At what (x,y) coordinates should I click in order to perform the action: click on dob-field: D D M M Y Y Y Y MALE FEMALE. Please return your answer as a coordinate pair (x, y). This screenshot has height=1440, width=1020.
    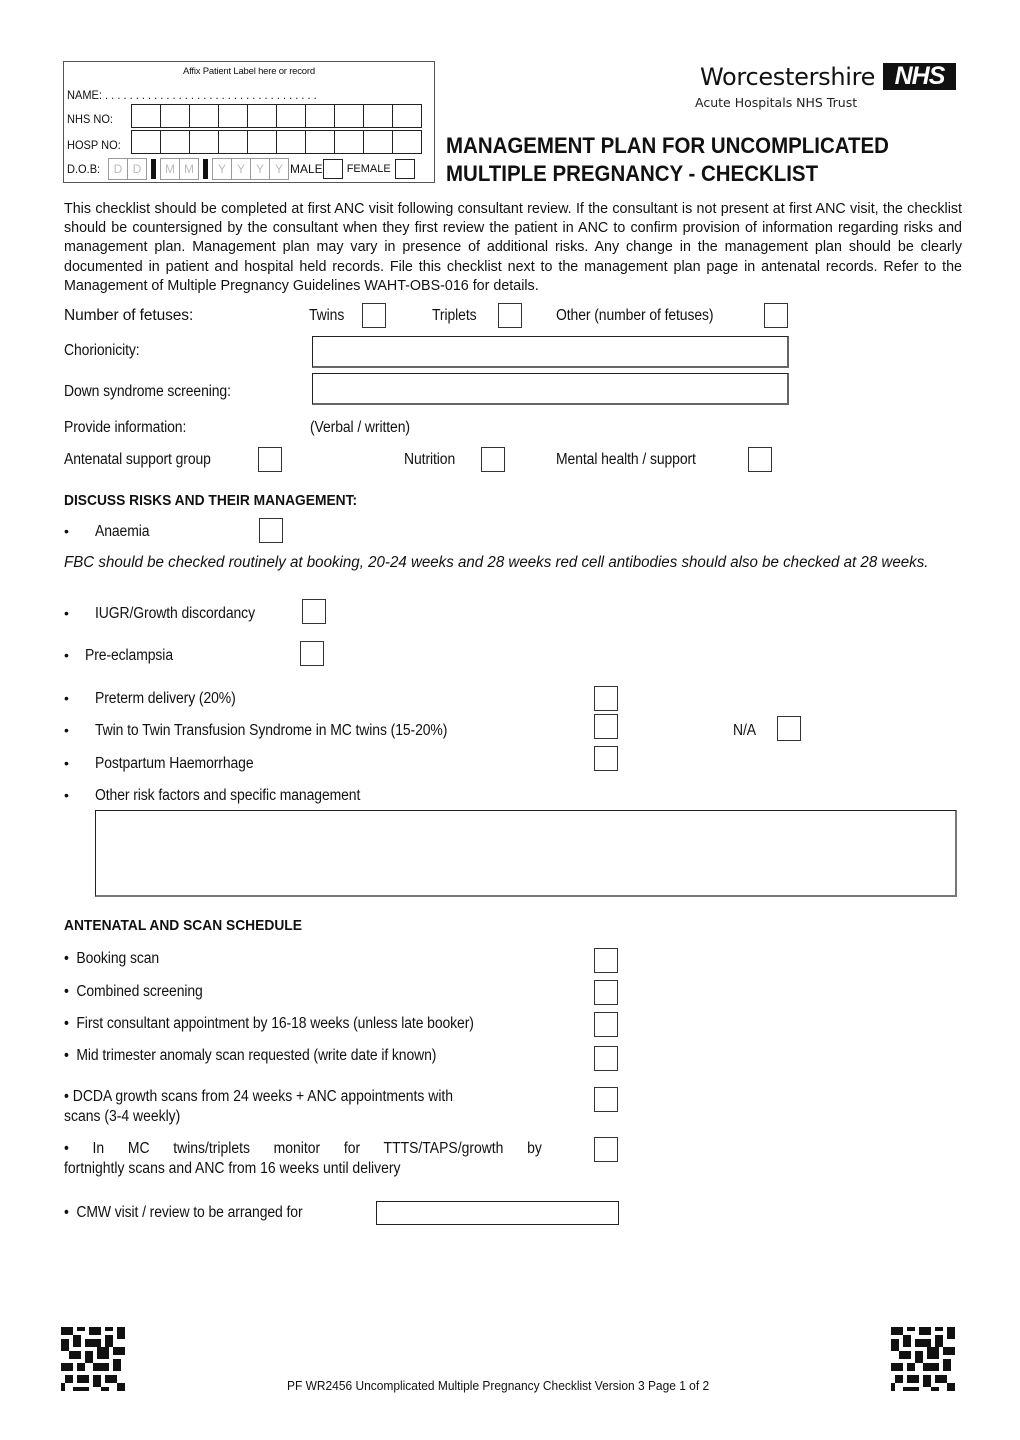
    Looking at the image, I should click on (261, 169).